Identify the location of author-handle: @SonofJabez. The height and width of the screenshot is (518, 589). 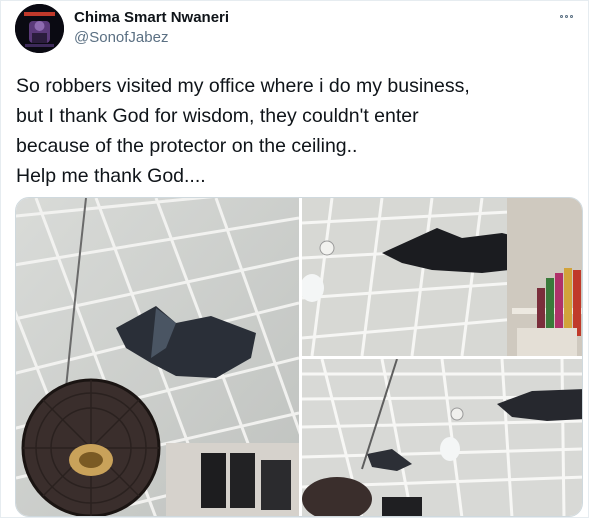
(121, 37).